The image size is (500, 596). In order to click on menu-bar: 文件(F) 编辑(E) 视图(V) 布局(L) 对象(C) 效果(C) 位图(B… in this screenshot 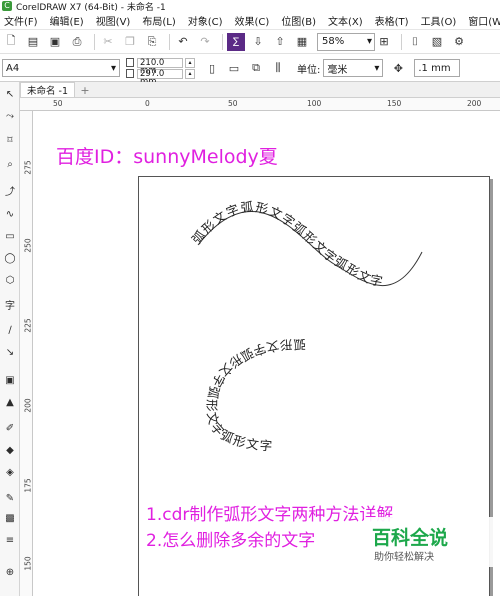, I will do `click(250, 21)`.